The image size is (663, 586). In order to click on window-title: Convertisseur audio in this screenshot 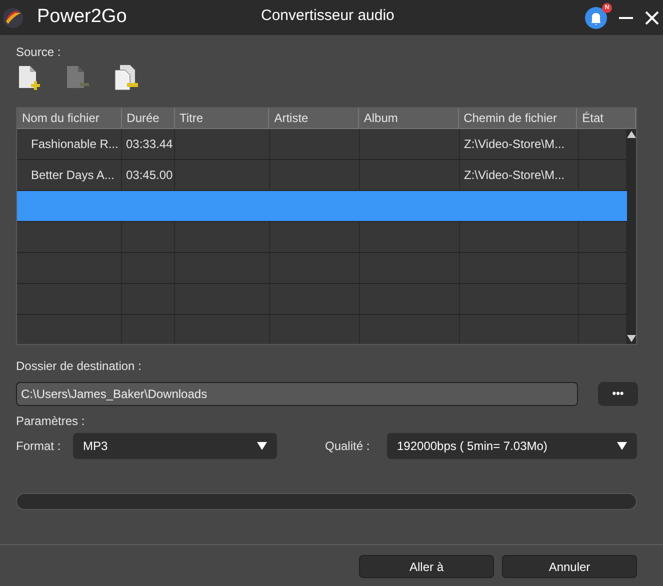, I will do `click(327, 16)`.